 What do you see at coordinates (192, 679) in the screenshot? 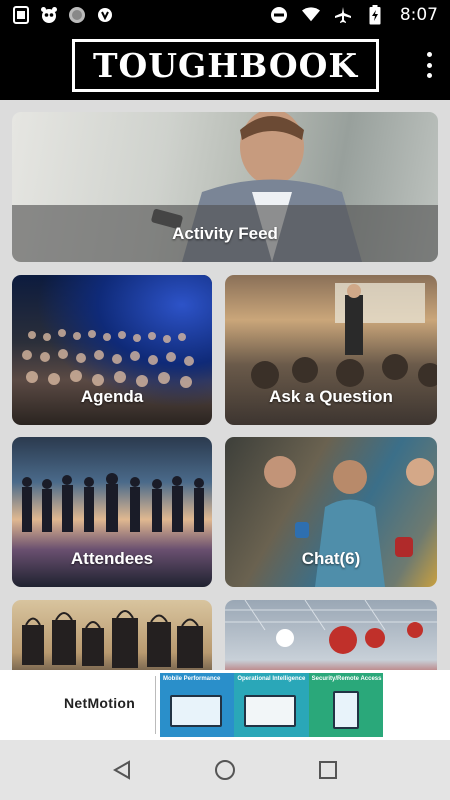
I see `ad-panel-title: Mobile Performance` at bounding box center [192, 679].